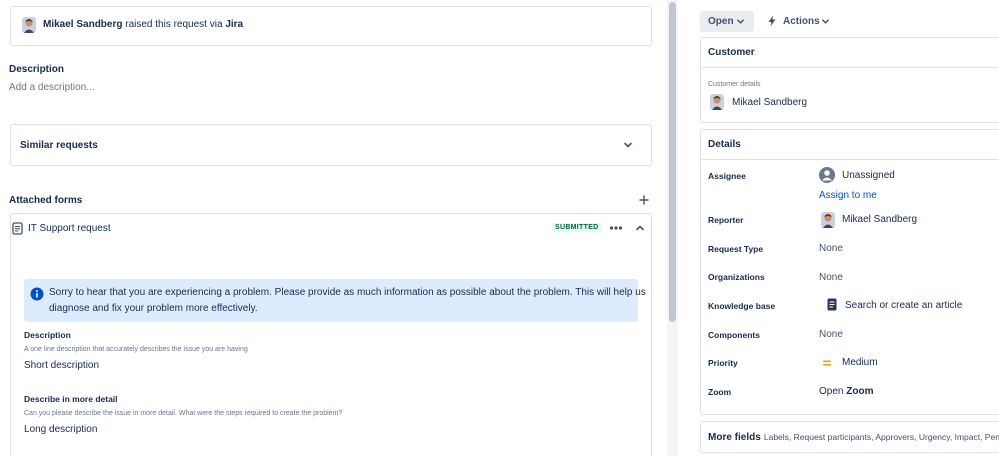 This screenshot has height=456, width=999. Describe the element at coordinates (736, 277) in the screenshot. I see `organizations-label: Organizations` at that location.